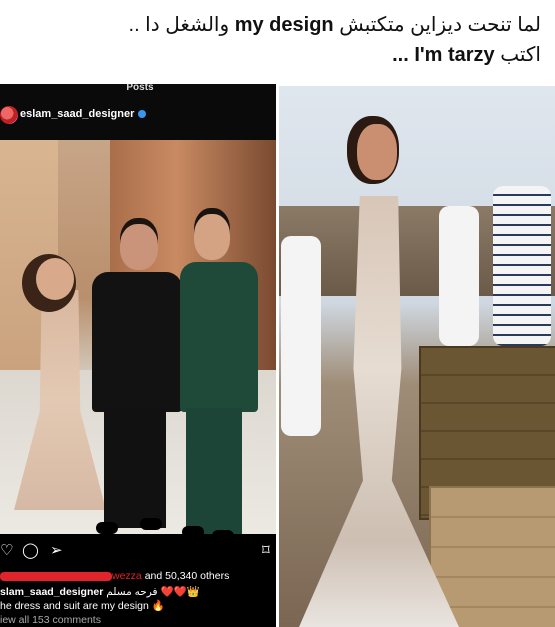 The width and height of the screenshot is (555, 627). What do you see at coordinates (520, 55) in the screenshot?
I see `caption-line-2-prefix: اكتب` at bounding box center [520, 55].